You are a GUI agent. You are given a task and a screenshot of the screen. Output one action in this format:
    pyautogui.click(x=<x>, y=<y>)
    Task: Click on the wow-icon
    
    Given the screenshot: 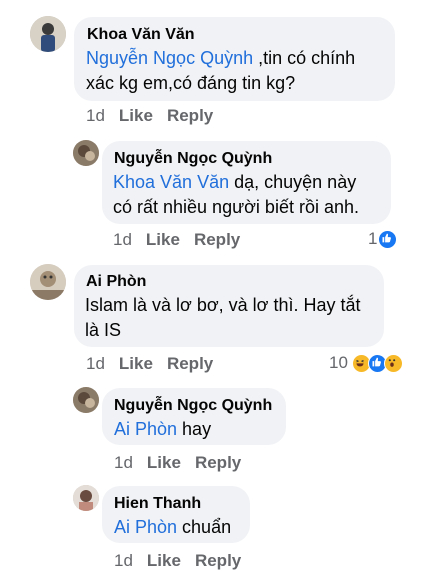 What is the action you would take?
    pyautogui.click(x=393, y=363)
    